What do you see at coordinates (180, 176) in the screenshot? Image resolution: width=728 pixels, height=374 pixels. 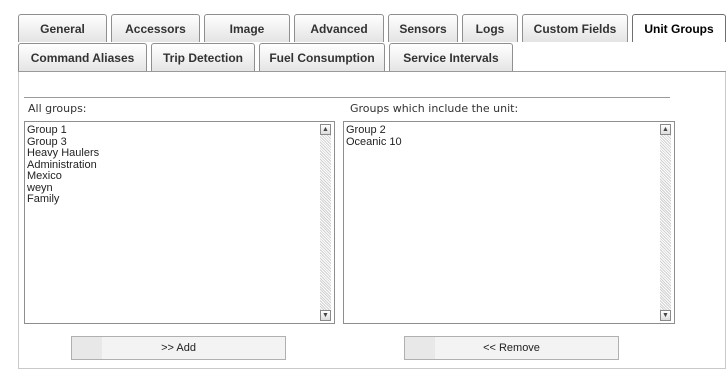 I see `list-item: Mexico` at bounding box center [180, 176].